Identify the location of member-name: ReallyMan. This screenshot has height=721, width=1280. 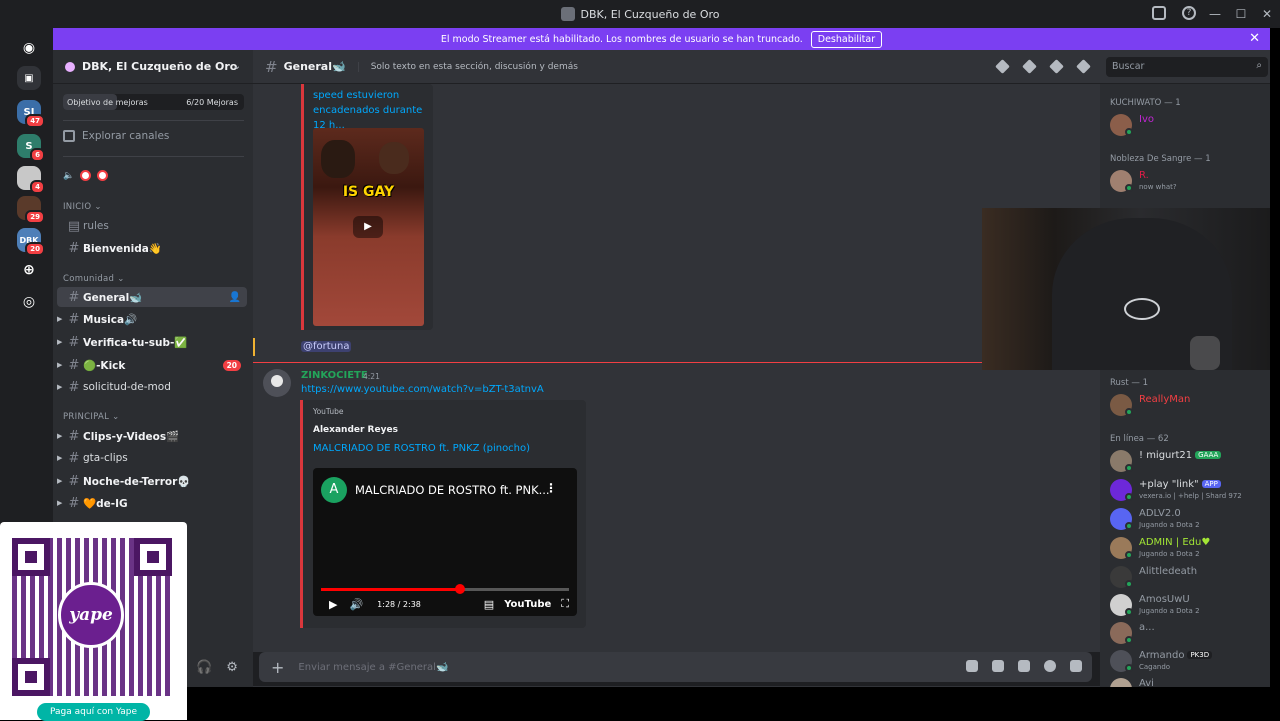
(1164, 399).